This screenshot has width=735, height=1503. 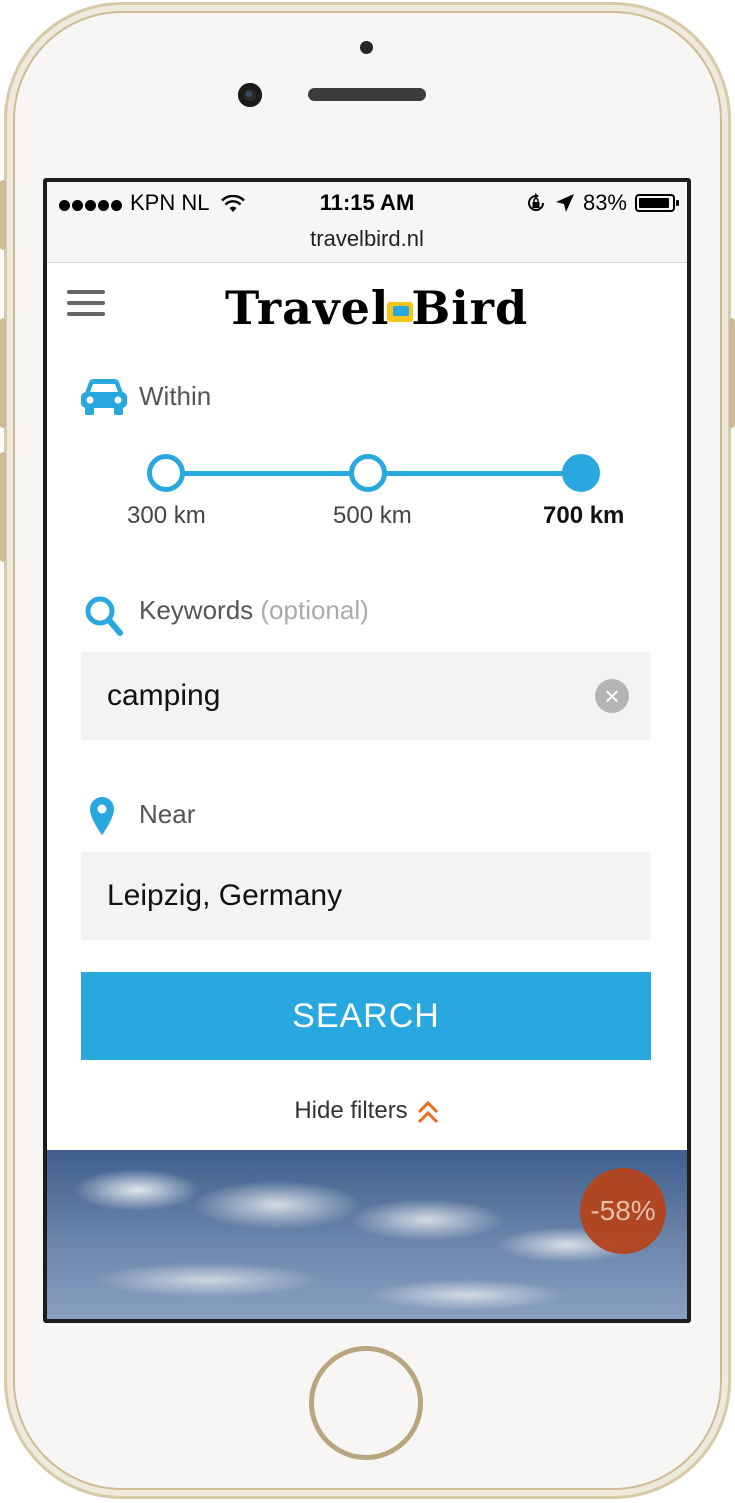 I want to click on rotation-lock-icon, so click(x=535, y=202).